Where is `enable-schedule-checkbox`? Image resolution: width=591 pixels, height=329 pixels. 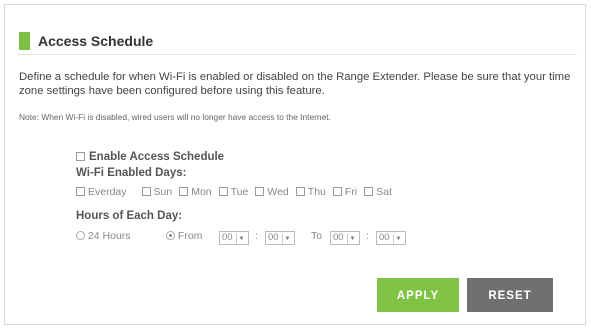 enable-schedule-checkbox is located at coordinates (80, 156).